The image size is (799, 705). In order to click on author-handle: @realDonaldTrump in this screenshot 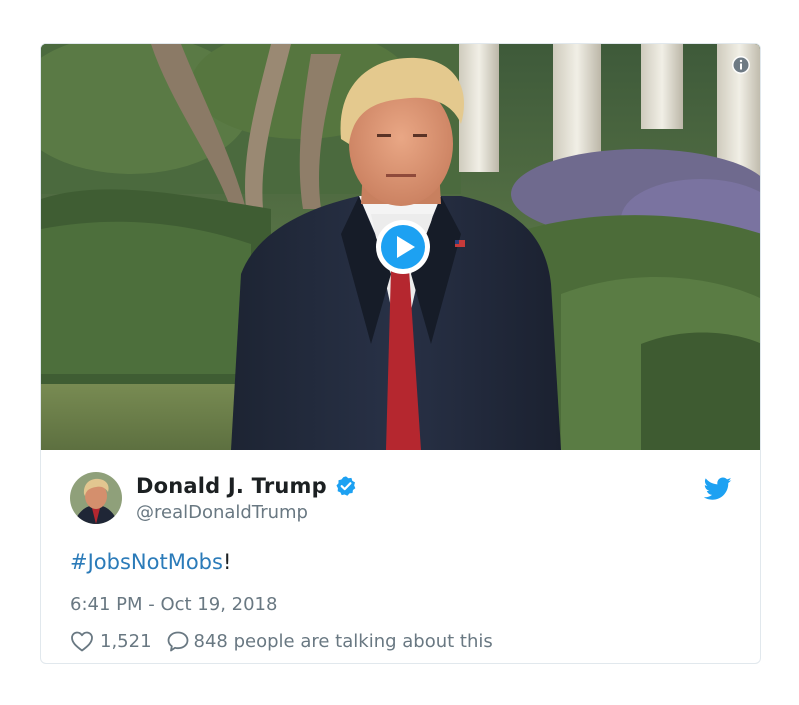, I will do `click(222, 512)`.